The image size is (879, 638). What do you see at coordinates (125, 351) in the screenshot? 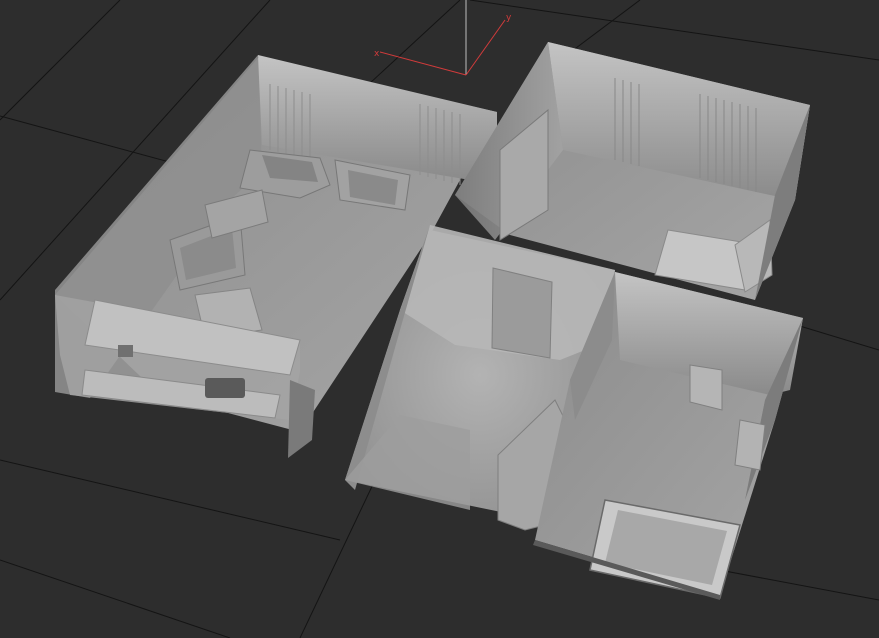
I see `kitchen-appliance` at bounding box center [125, 351].